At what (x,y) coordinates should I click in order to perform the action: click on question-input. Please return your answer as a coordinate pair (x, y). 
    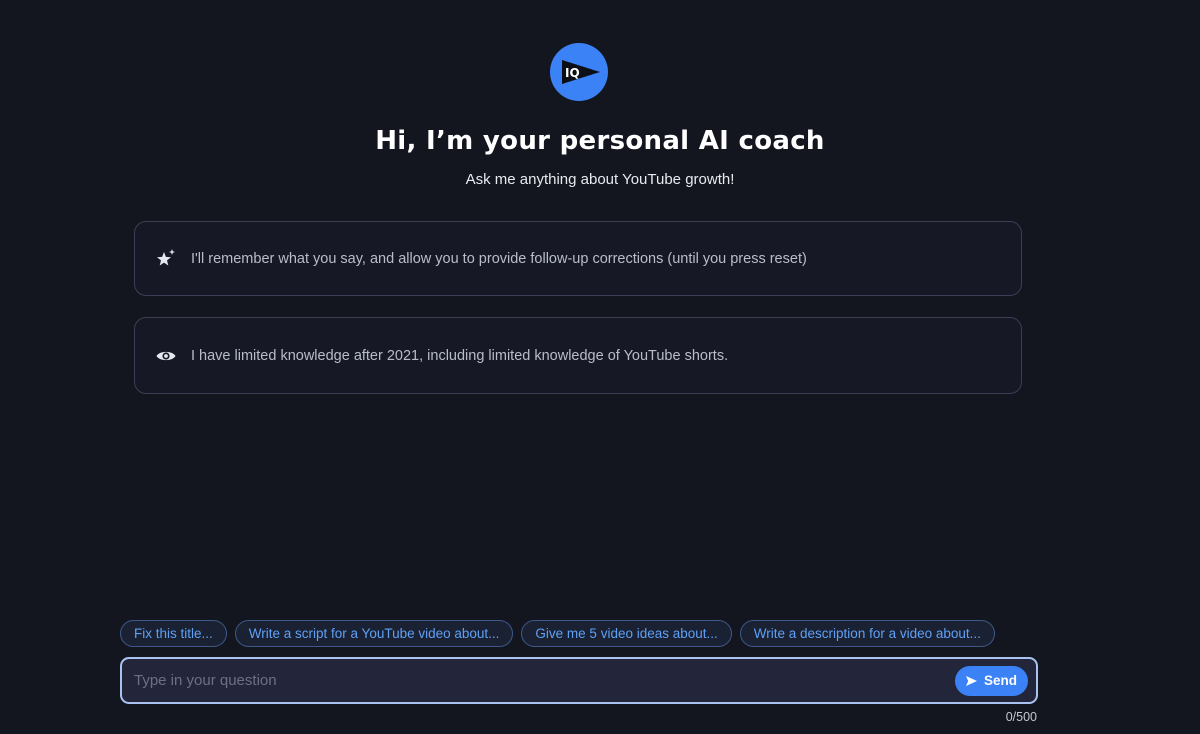
    Looking at the image, I should click on (538, 680).